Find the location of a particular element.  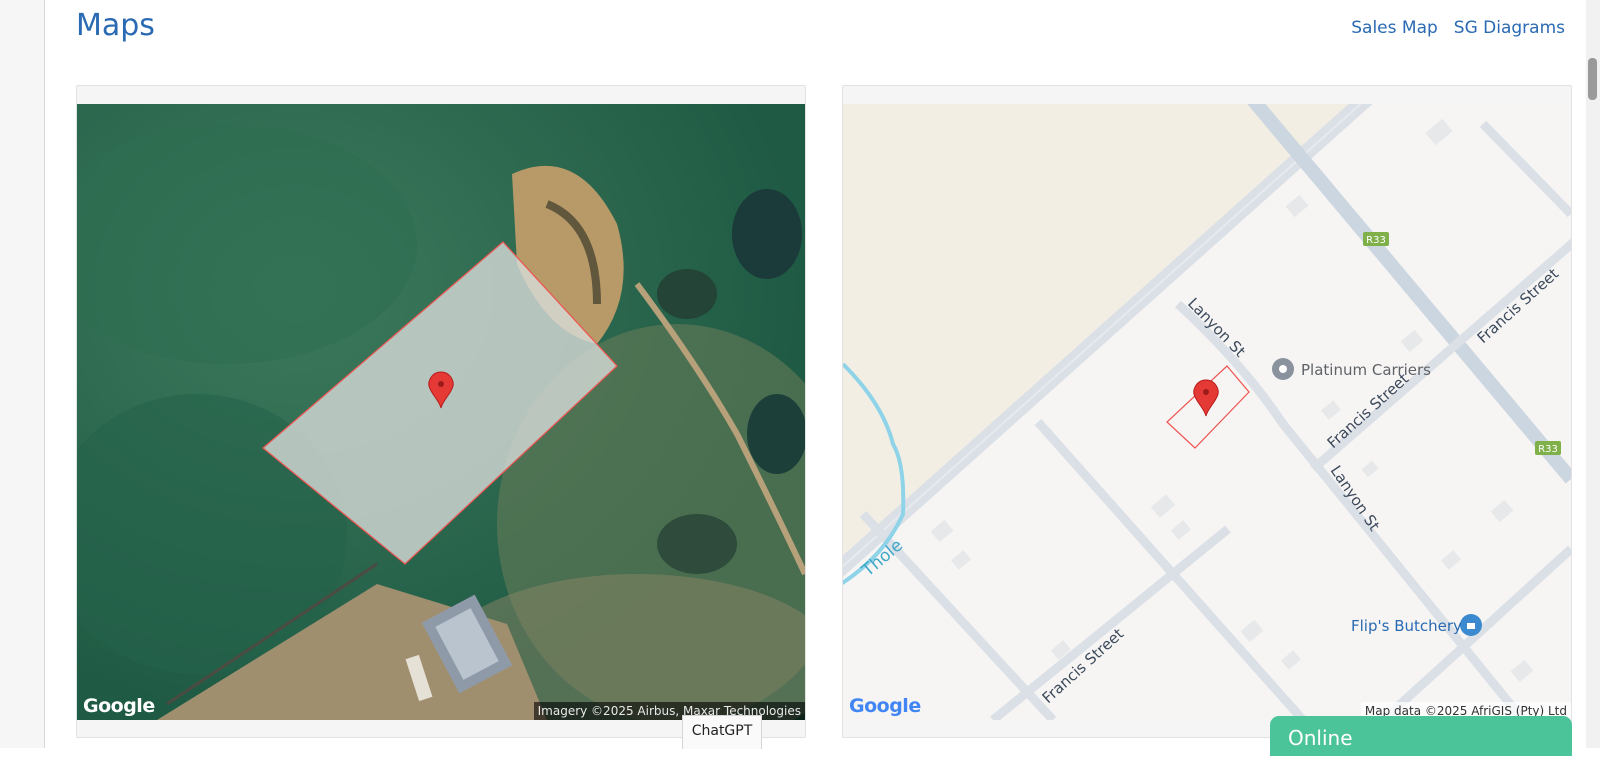

top-links: Sales Map SG Diagrams is located at coordinates (1458, 28).